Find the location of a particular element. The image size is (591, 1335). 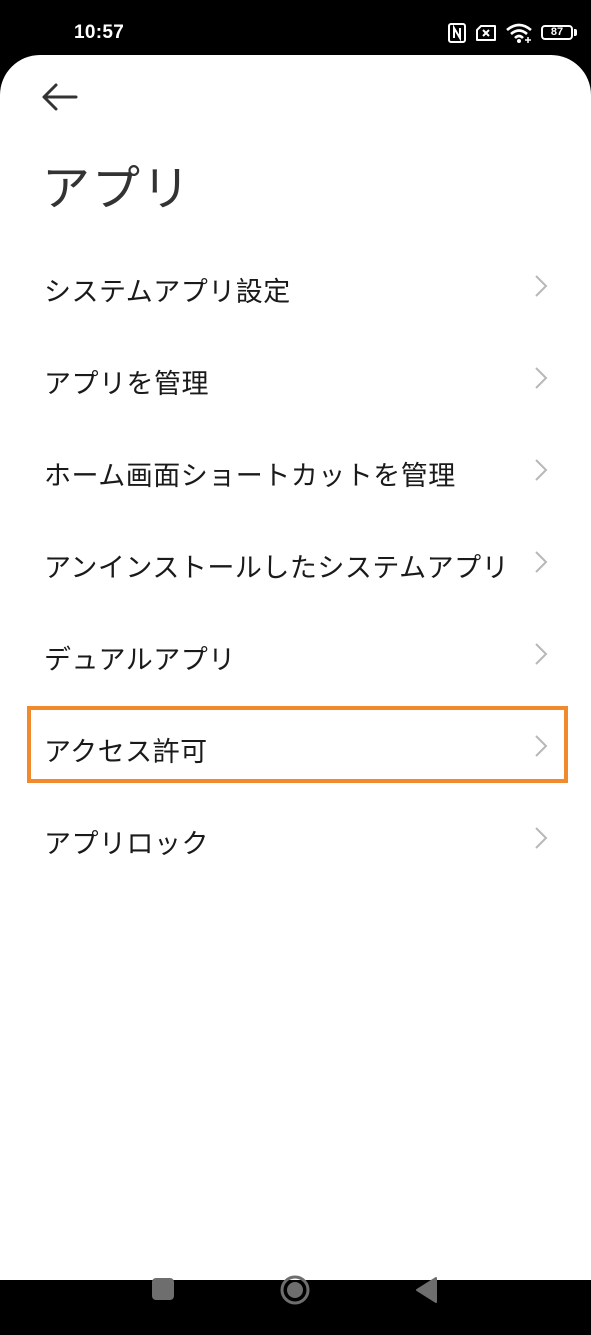

square-icon is located at coordinates (163, 1289).